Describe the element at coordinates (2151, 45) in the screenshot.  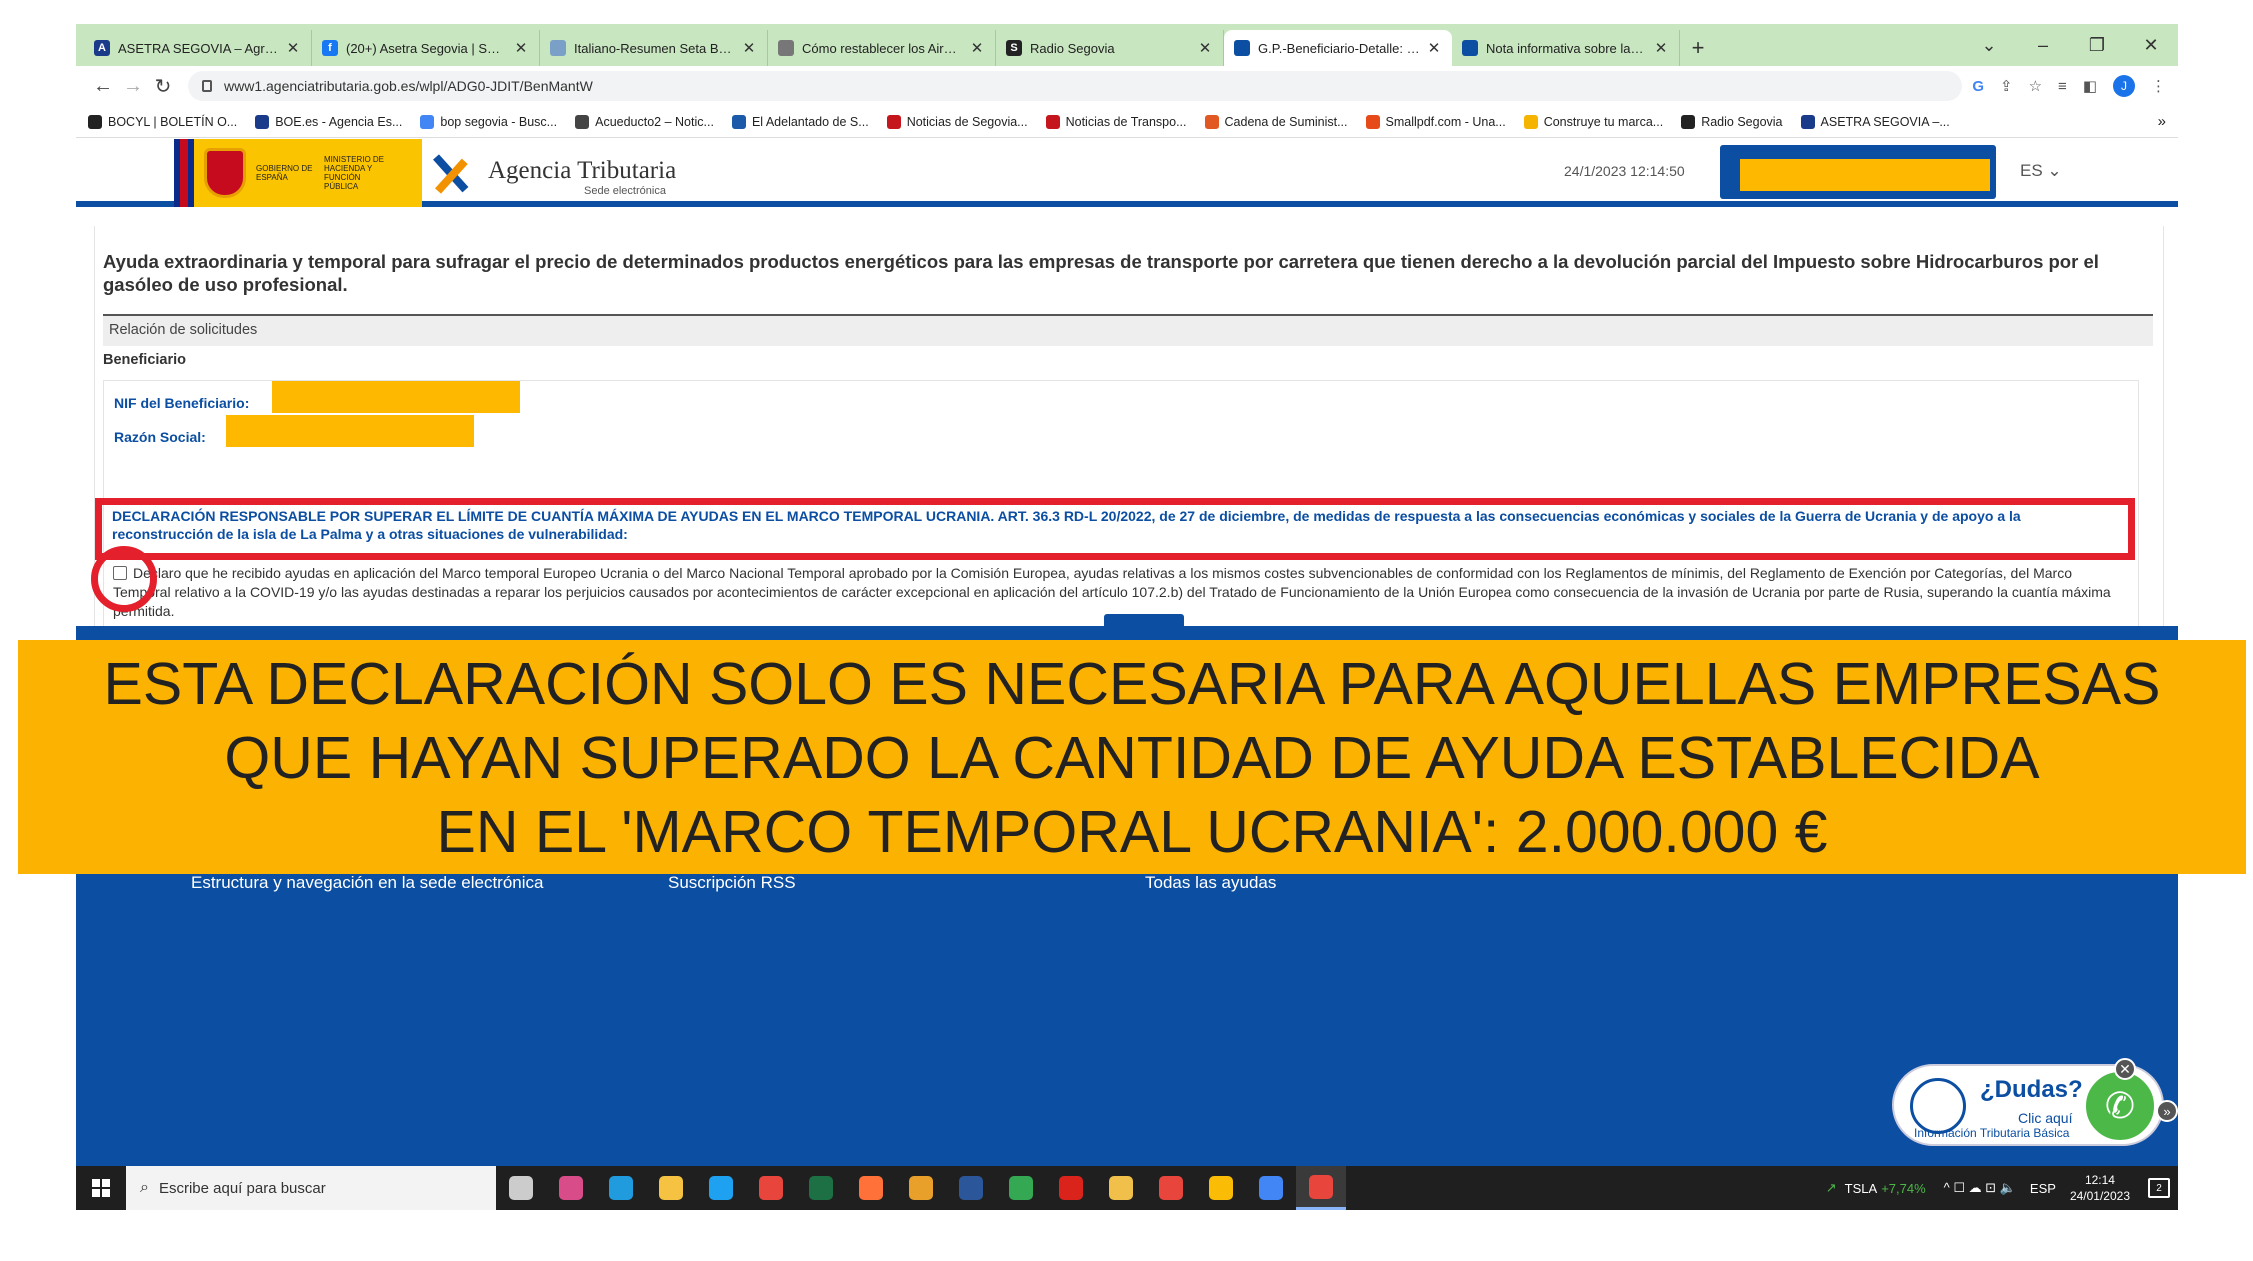
I see `close-window-button: ✕` at that location.